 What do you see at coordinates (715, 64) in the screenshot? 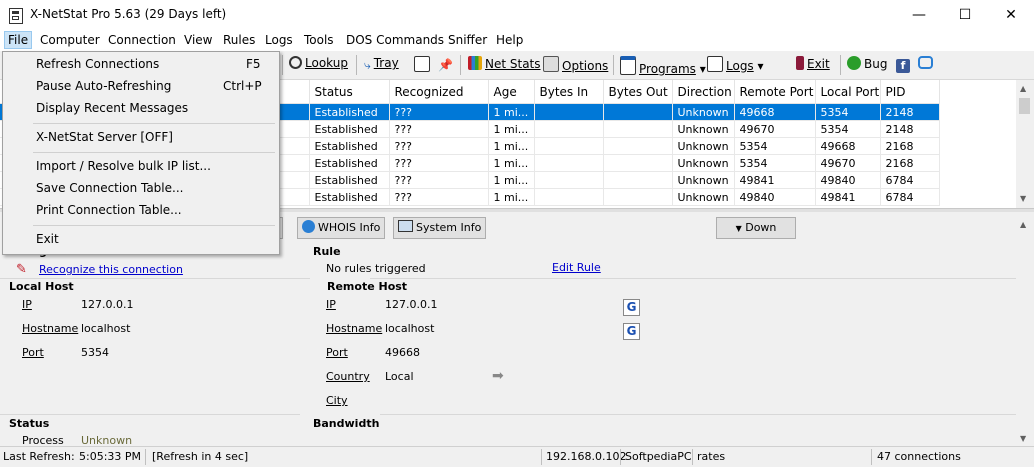
I see `logs-icon` at bounding box center [715, 64].